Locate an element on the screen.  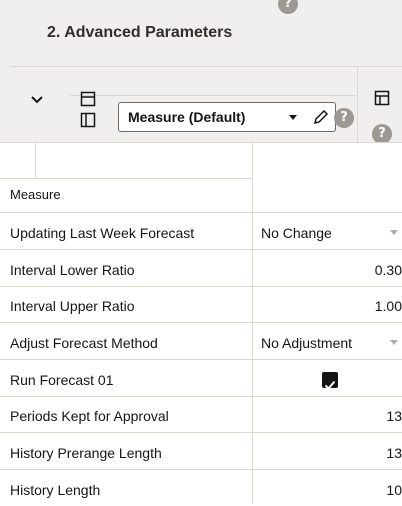
help-icon-dock: ? is located at coordinates (382, 134).